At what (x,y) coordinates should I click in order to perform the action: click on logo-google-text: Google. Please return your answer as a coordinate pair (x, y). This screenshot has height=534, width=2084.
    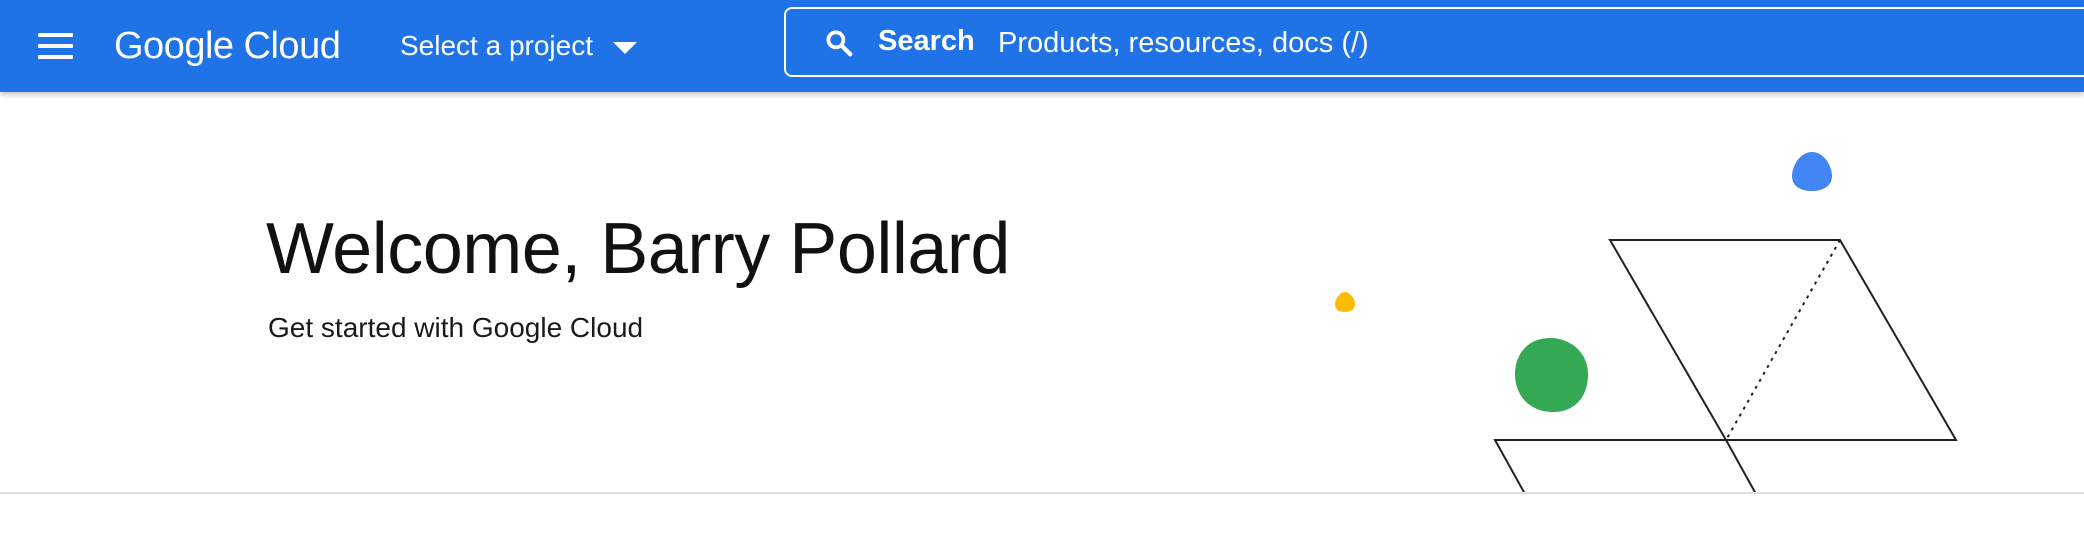
    Looking at the image, I should click on (174, 45).